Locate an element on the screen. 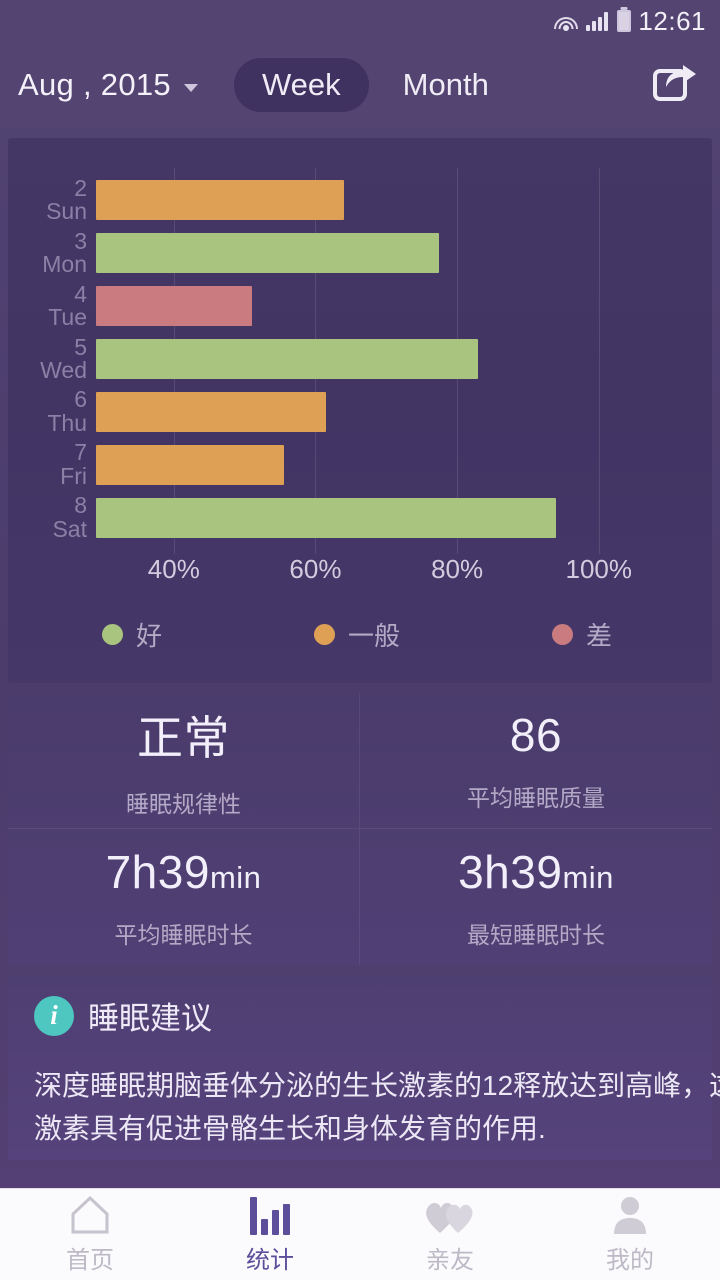  chart-bar-row: 5 Wed is located at coordinates (360, 359).